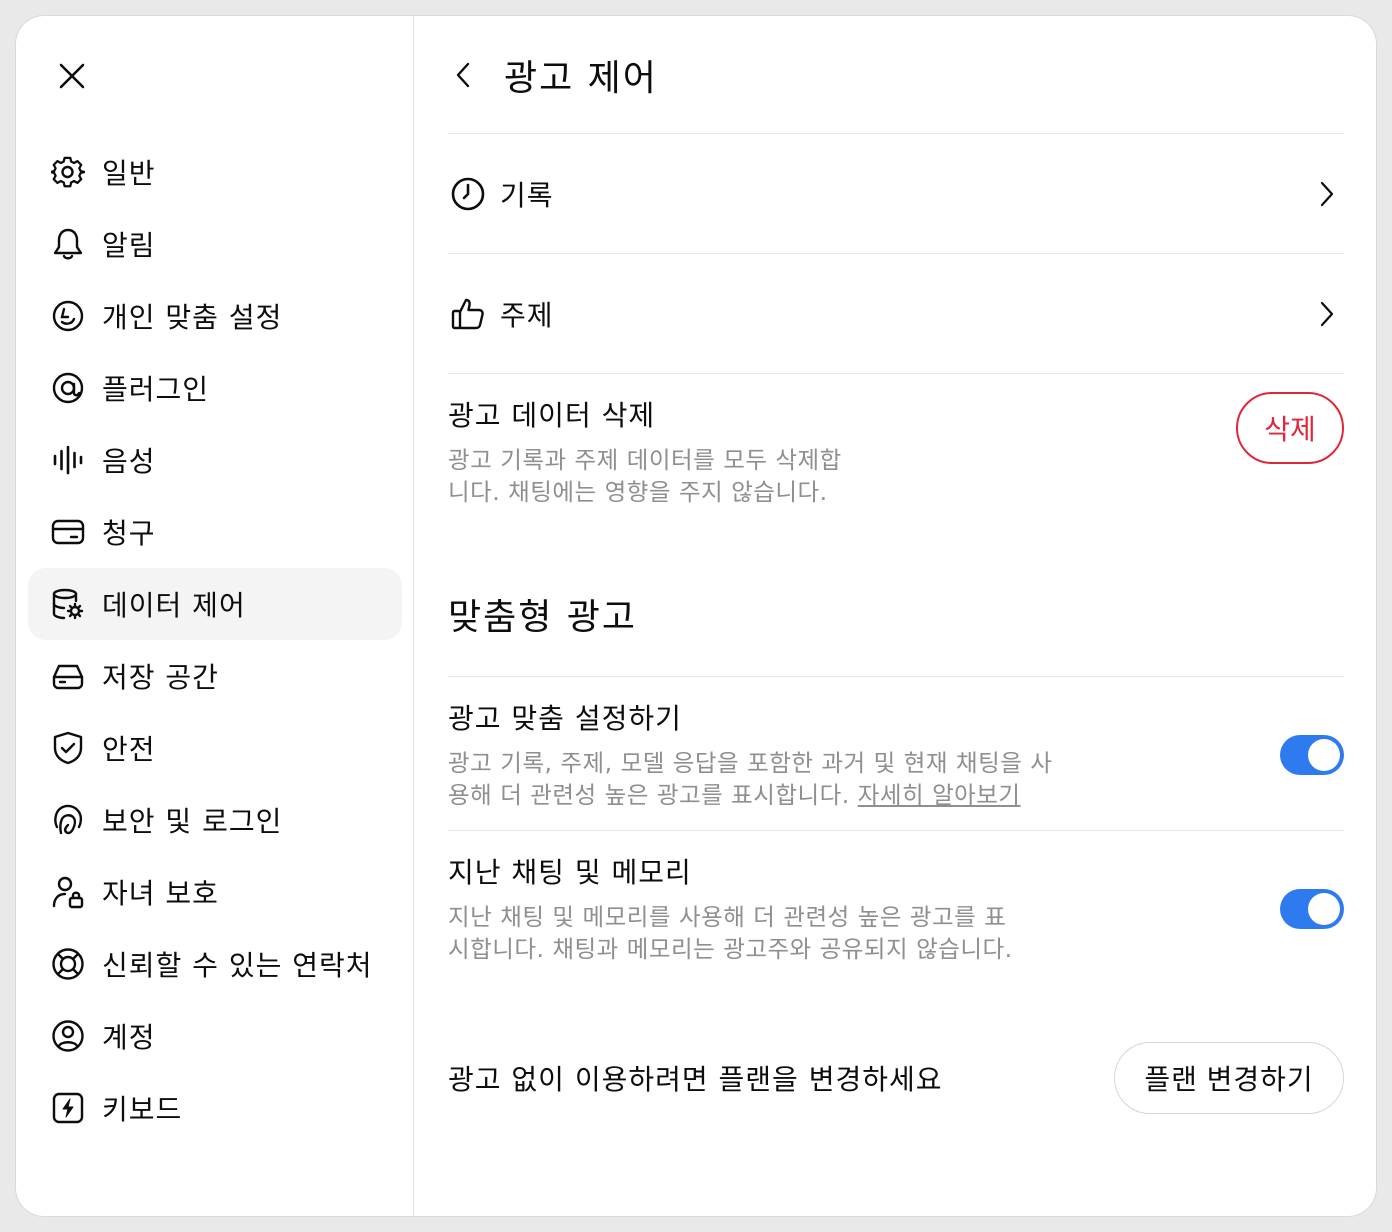 This screenshot has width=1392, height=1232. I want to click on back-button, so click(463, 75).